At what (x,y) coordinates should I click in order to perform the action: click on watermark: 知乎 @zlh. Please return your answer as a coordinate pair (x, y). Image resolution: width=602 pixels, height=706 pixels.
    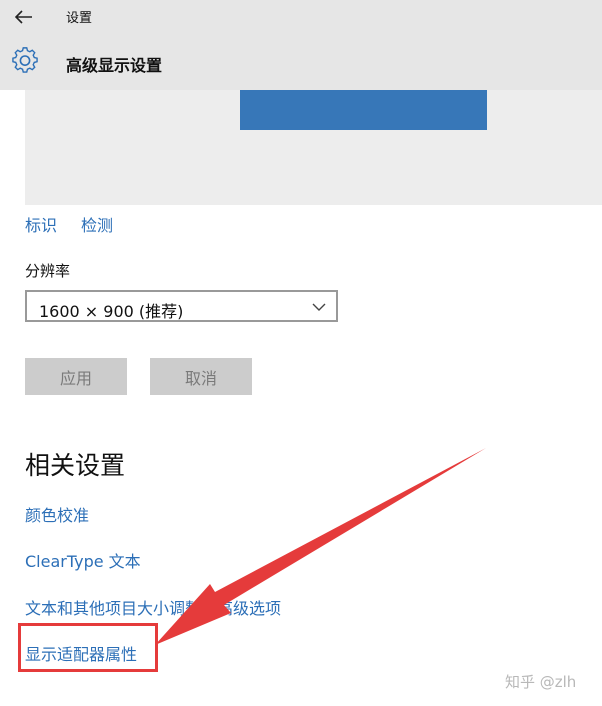
    Looking at the image, I should click on (541, 682).